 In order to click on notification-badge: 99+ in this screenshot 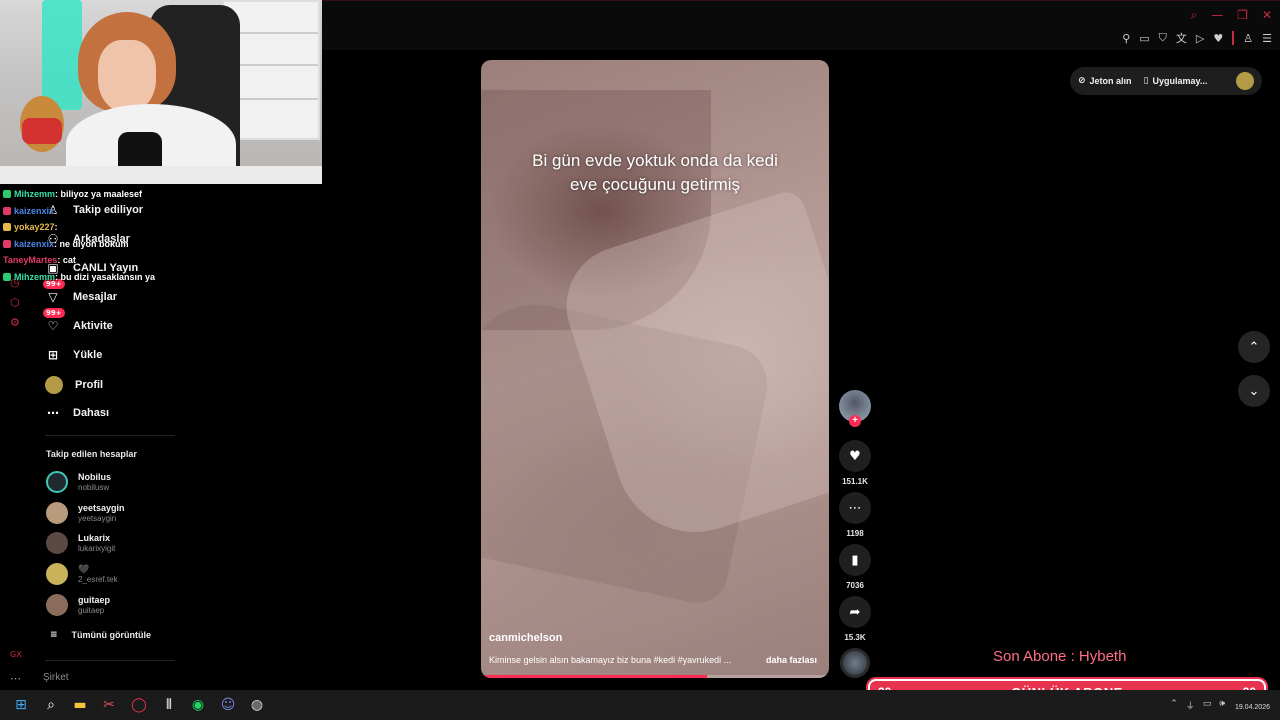, I will do `click(54, 313)`.